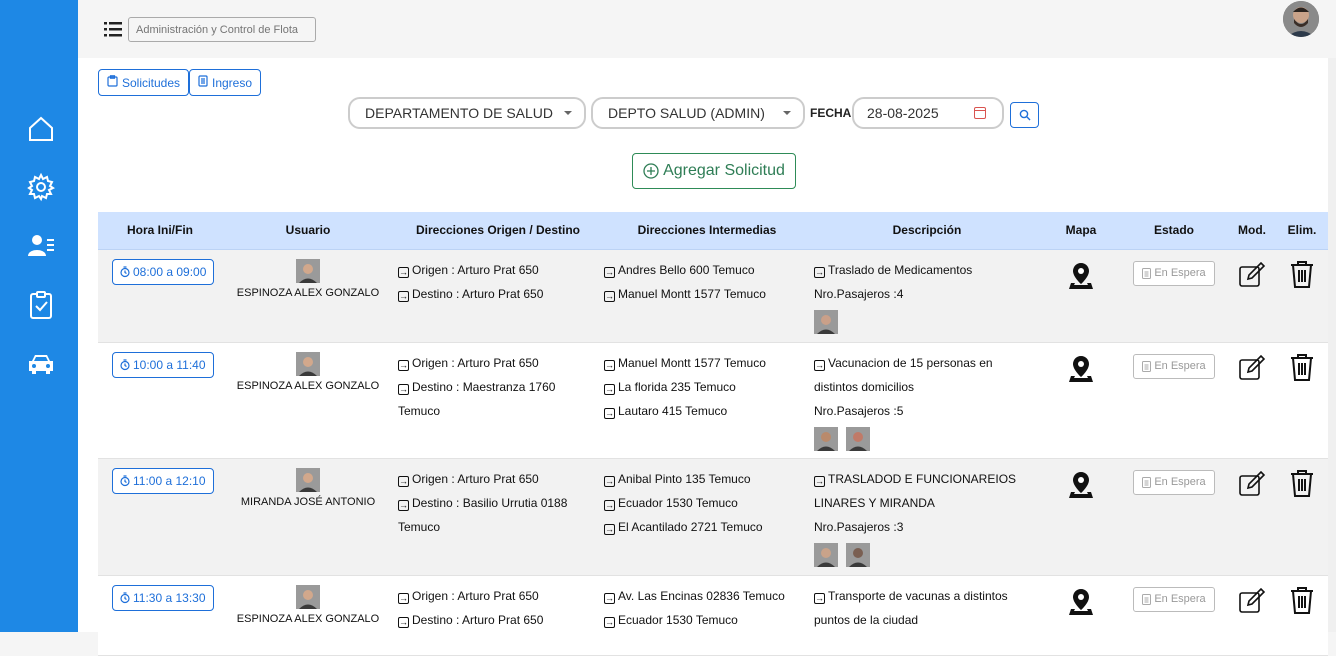 Image resolution: width=1336 pixels, height=656 pixels. What do you see at coordinates (163, 364) in the screenshot?
I see `time-range-button: 10:00 a 11:40` at bounding box center [163, 364].